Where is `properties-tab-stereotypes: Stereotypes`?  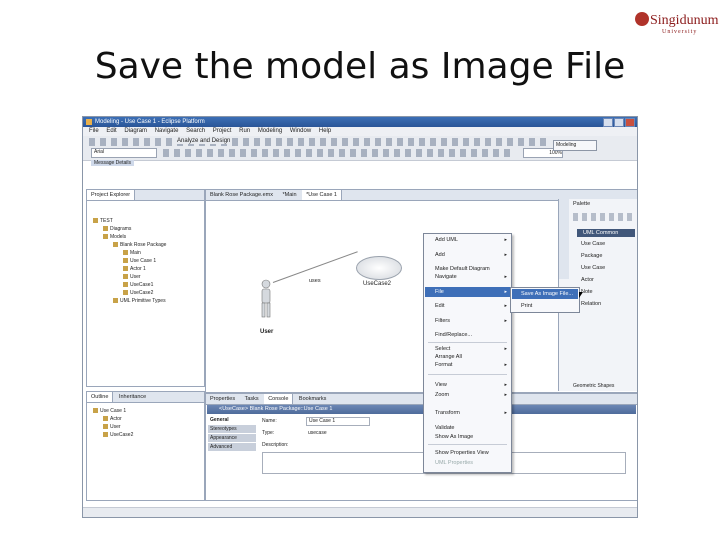
properties-tab-stereotypes: Stereotypes is located at coordinates (232, 429).